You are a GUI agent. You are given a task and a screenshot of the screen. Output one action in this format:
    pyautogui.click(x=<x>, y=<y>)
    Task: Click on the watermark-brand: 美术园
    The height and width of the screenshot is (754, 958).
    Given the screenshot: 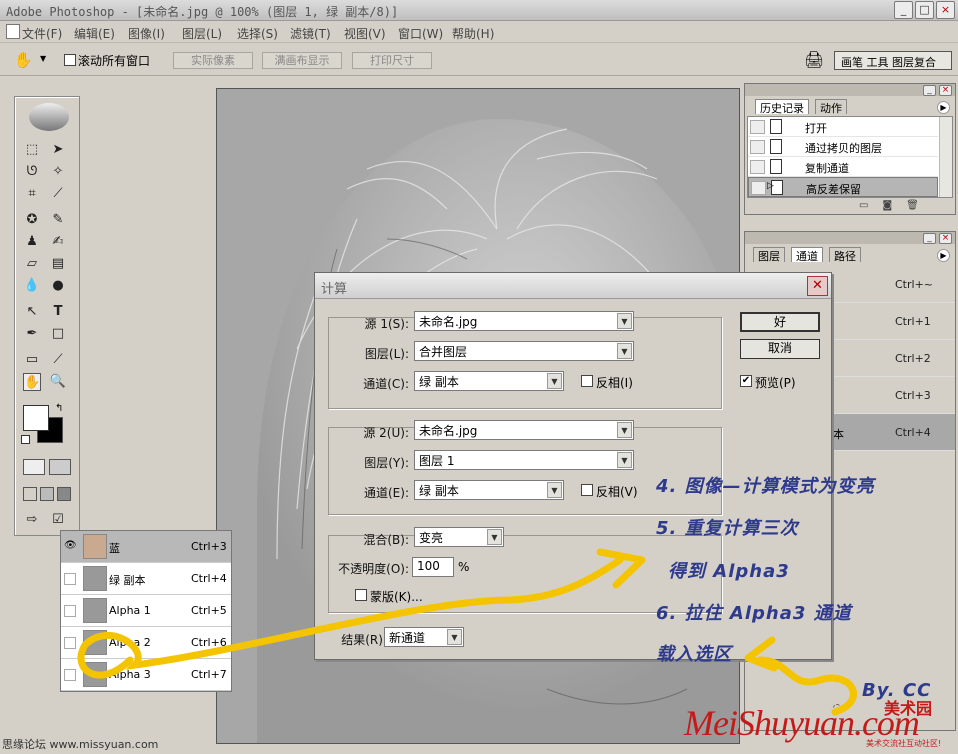 What is the action you would take?
    pyautogui.click(x=908, y=708)
    